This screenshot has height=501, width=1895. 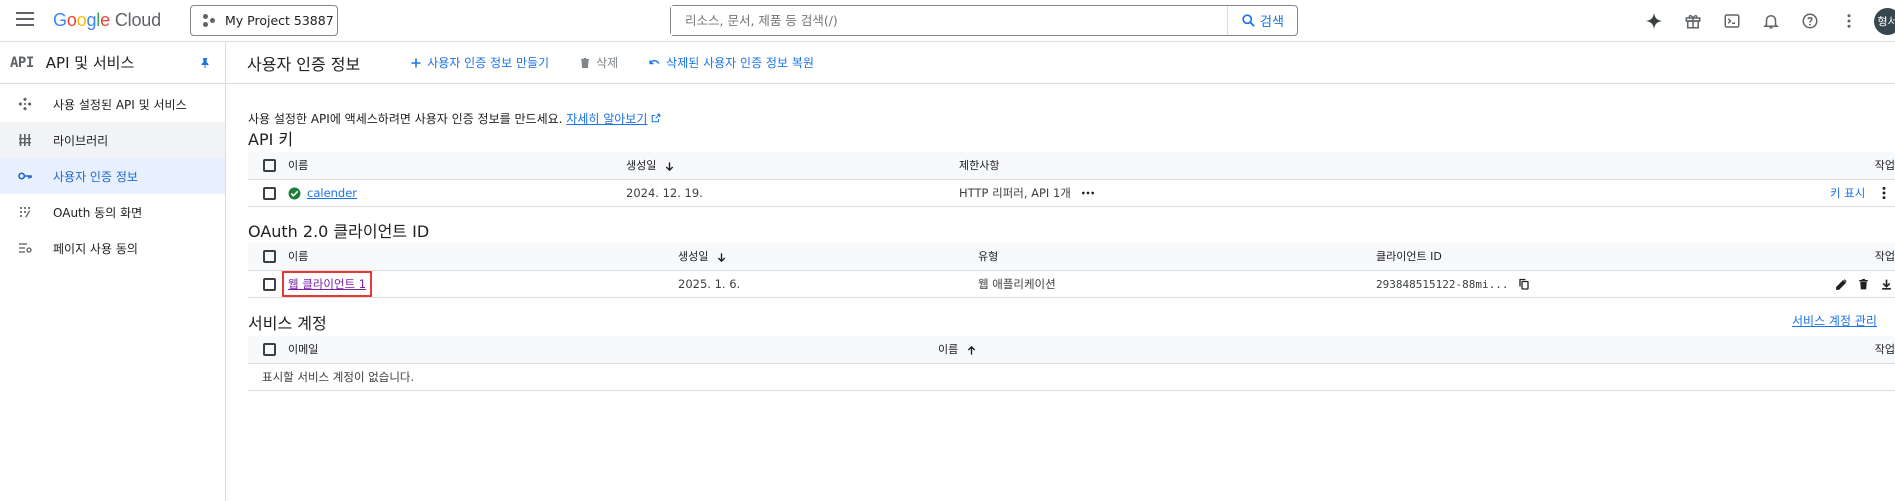 What do you see at coordinates (279, 20) in the screenshot?
I see `project-name: My Project 53887` at bounding box center [279, 20].